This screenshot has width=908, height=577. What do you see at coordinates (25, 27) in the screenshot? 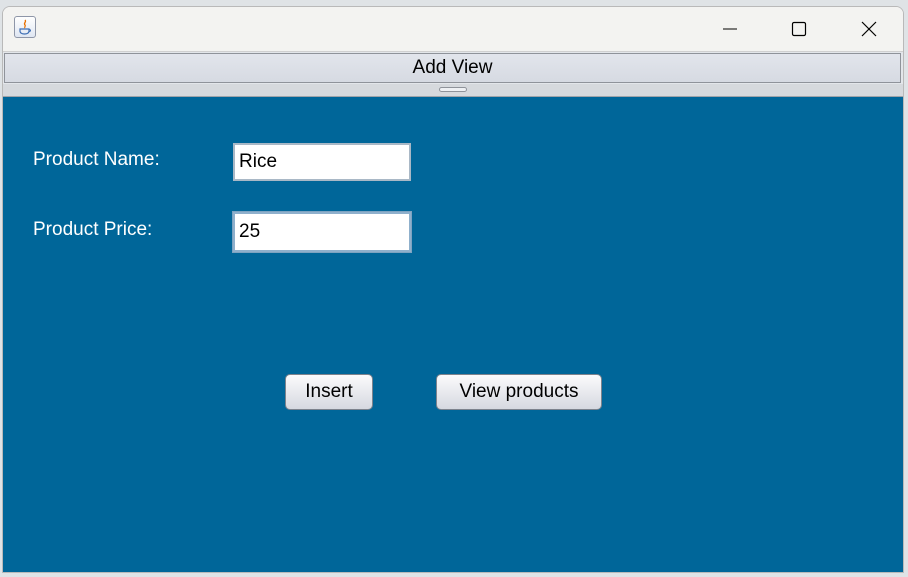
I see `java-icon` at bounding box center [25, 27].